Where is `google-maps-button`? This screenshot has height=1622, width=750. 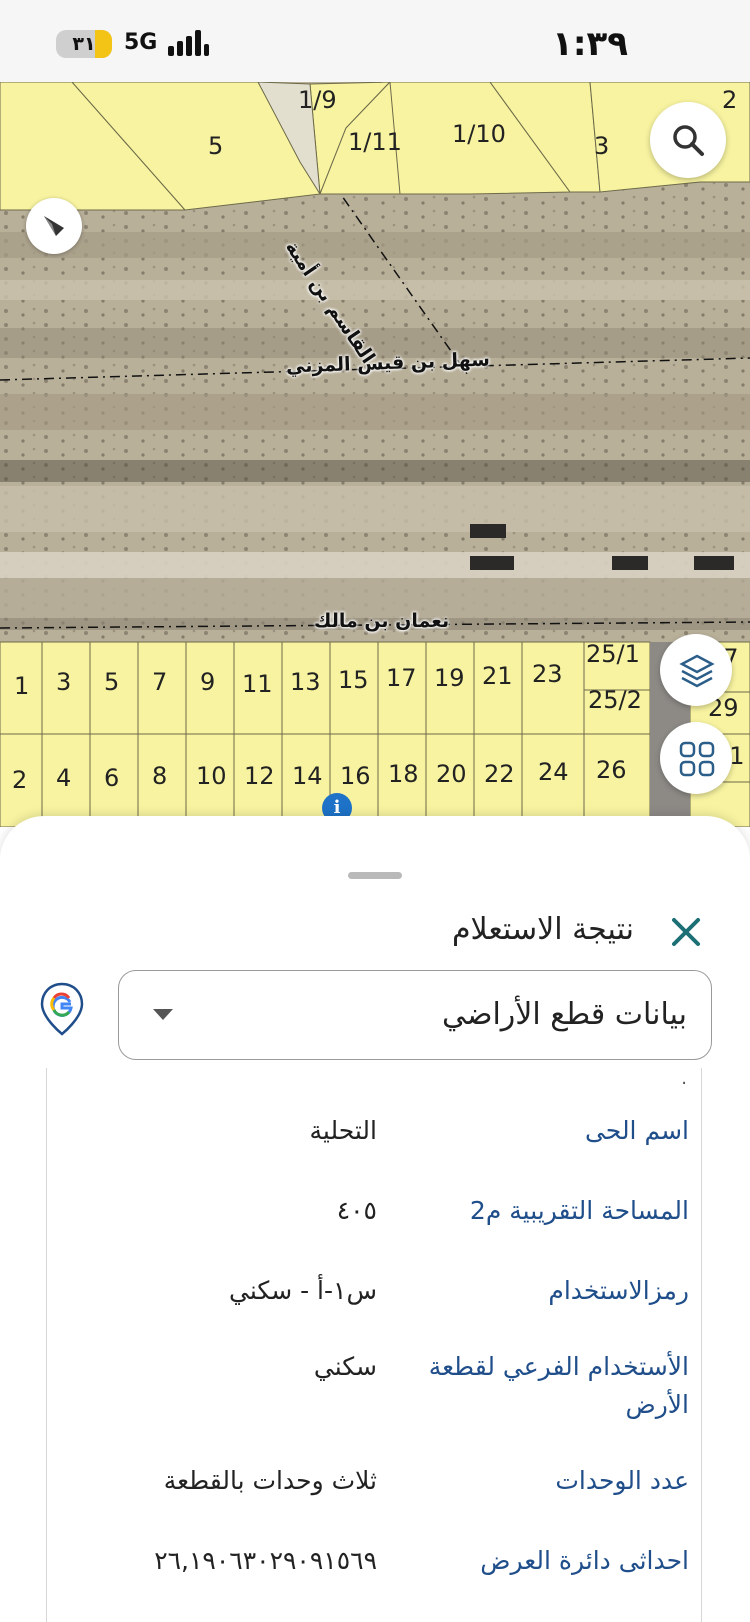 google-maps-button is located at coordinates (62, 1009).